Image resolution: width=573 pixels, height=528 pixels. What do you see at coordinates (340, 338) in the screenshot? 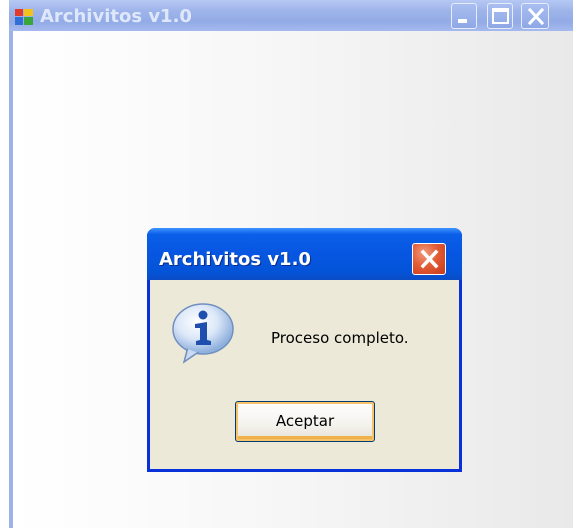
I see `message-text: Proceso completo.` at bounding box center [340, 338].